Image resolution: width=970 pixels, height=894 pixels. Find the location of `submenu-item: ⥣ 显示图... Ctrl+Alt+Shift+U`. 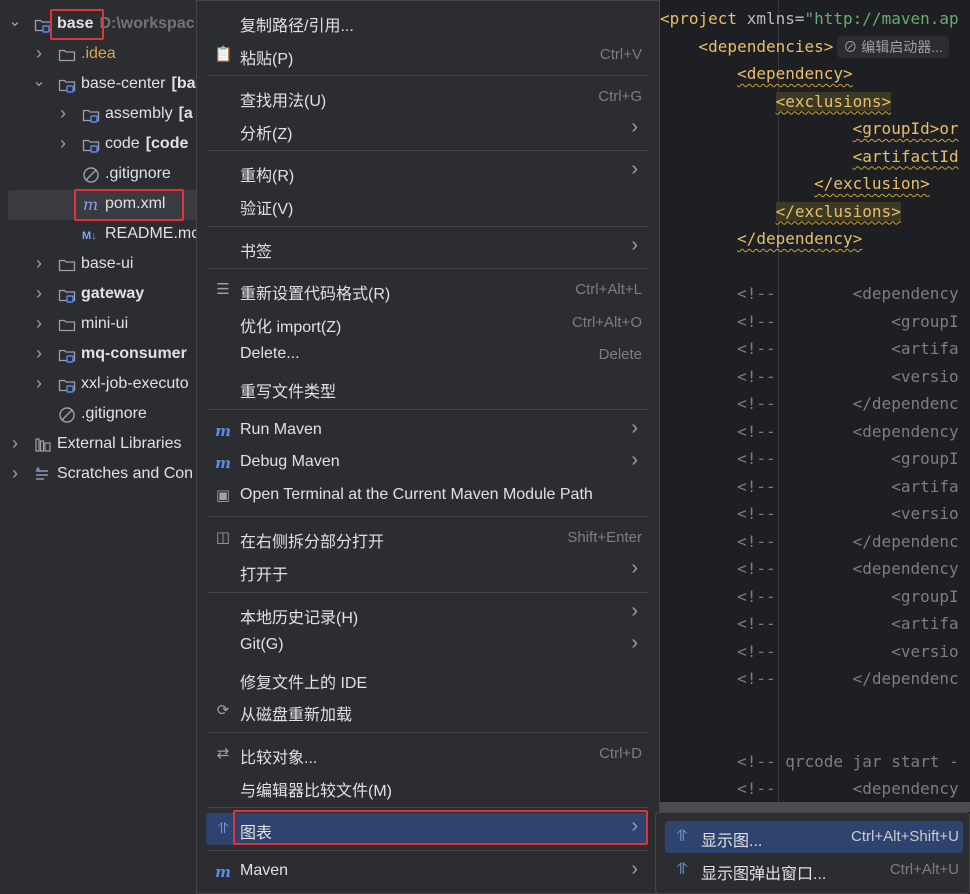

submenu-item: ⥣ 显示图... Ctrl+Alt+Shift+U is located at coordinates (814, 837).